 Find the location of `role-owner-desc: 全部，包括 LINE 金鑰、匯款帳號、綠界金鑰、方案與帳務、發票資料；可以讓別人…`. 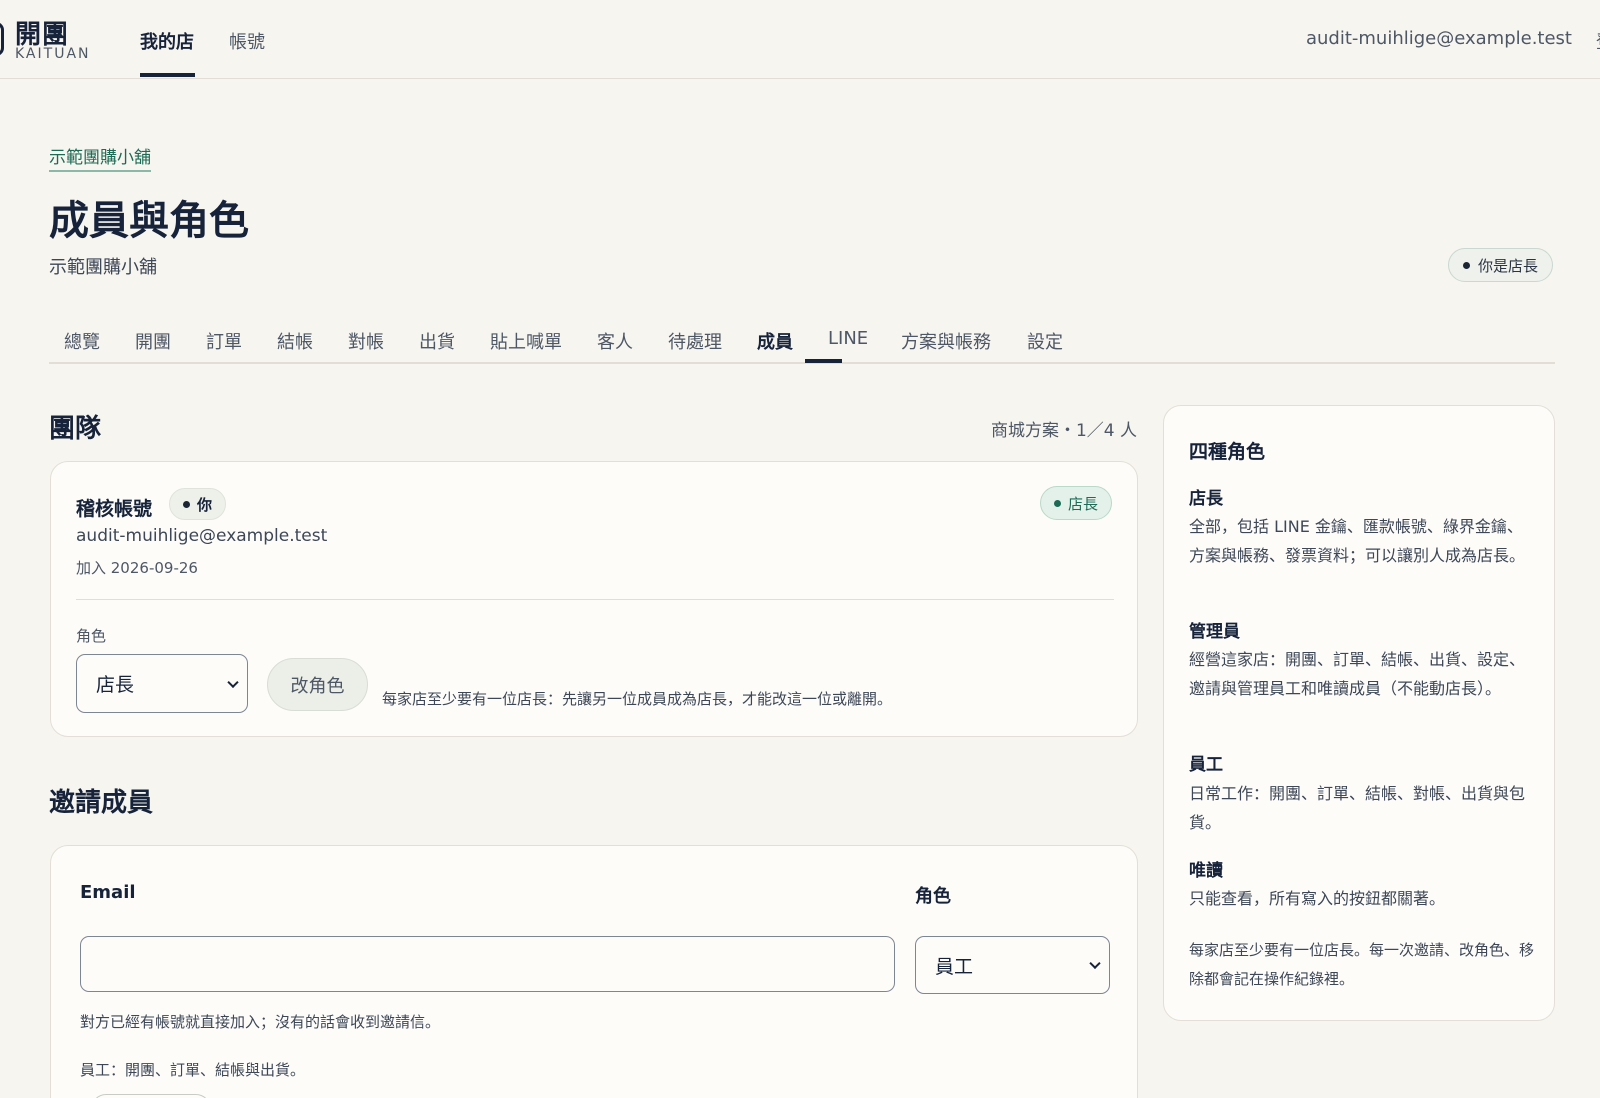

role-owner-desc: 全部，包括 LINE 金鑰、匯款帳號、綠界金鑰、方案與帳務、發票資料；可以讓別人… is located at coordinates (1357, 541).